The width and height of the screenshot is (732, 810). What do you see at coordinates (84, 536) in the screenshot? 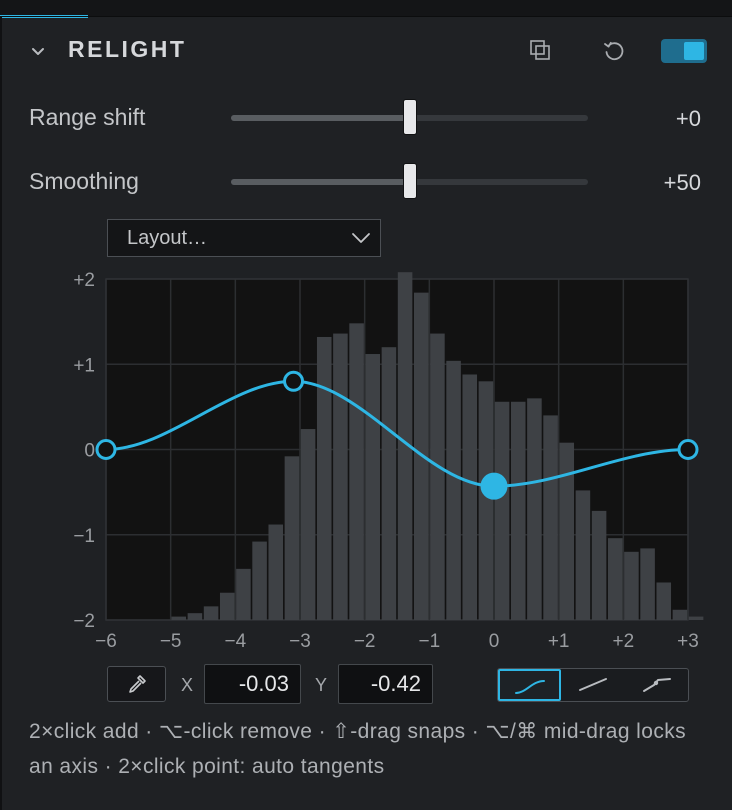
I see `y-tick-label: −1` at bounding box center [84, 536].